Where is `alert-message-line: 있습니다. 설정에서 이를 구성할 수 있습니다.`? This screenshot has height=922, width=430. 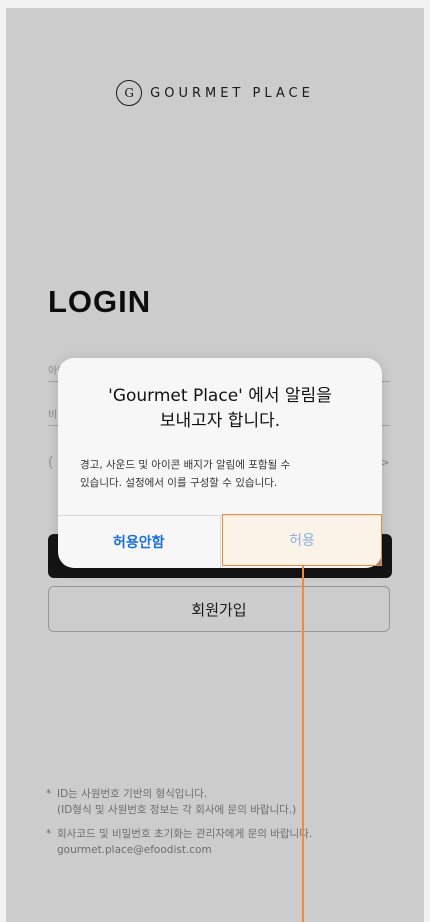 alert-message-line: 있습니다. 설정에서 이를 구성할 수 있습니다. is located at coordinates (179, 483).